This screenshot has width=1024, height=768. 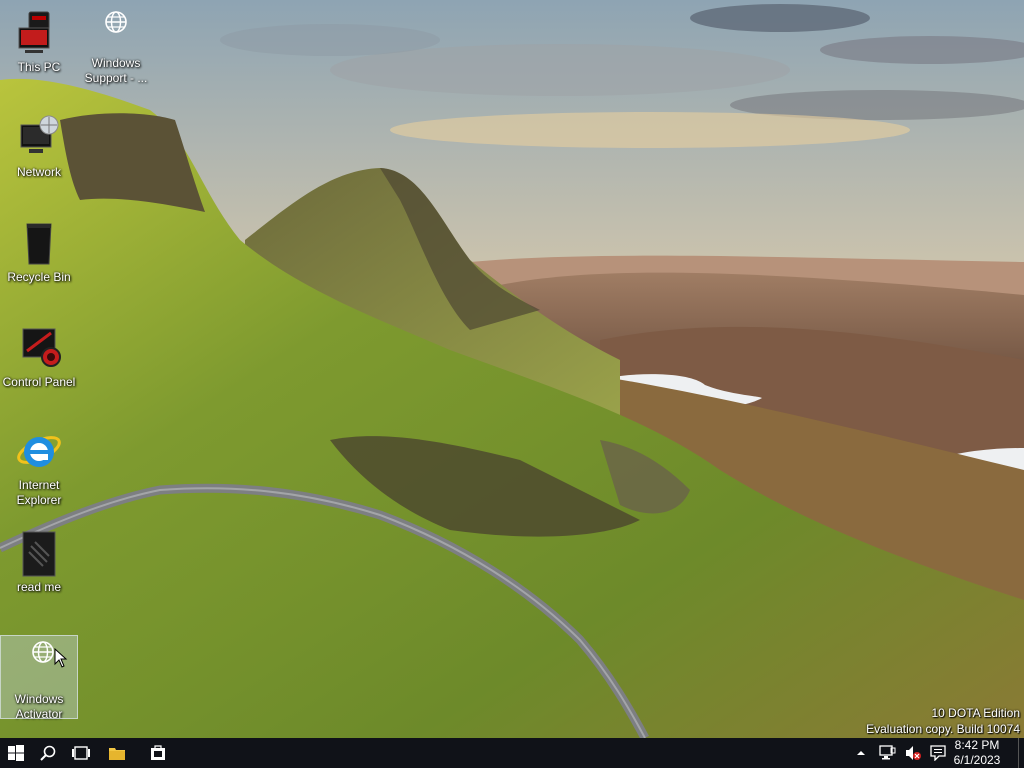 I want to click on clock-time: 8:42 PM, so click(x=977, y=745).